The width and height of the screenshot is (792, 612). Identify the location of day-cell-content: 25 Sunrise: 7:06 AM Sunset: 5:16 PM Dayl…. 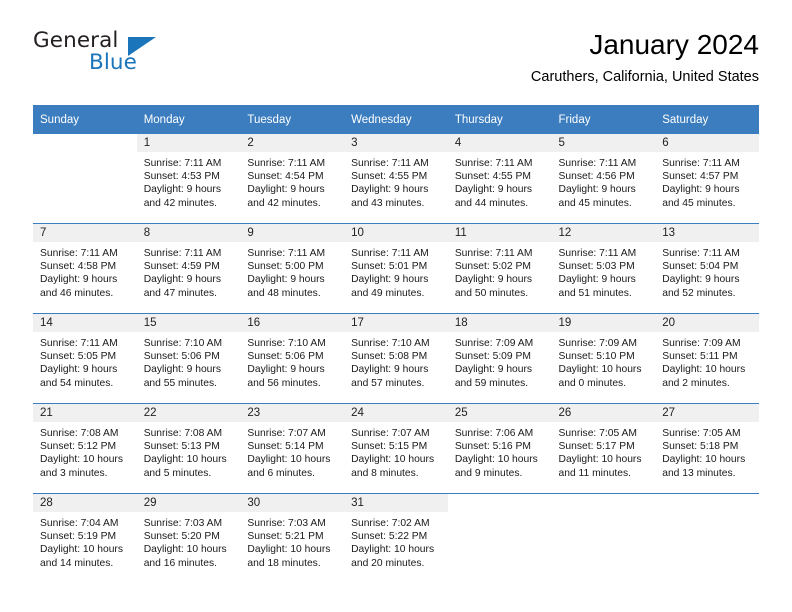
(499, 448).